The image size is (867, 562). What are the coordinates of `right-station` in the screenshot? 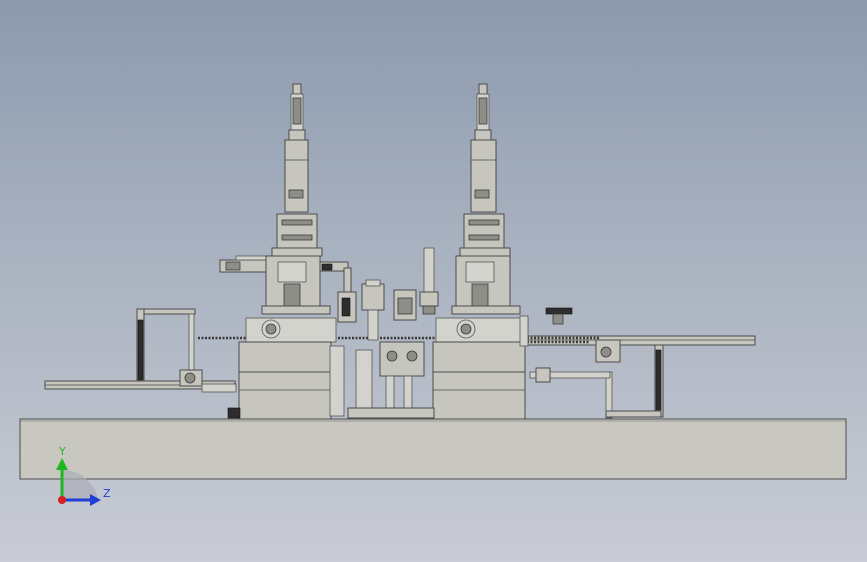 It's located at (502, 251).